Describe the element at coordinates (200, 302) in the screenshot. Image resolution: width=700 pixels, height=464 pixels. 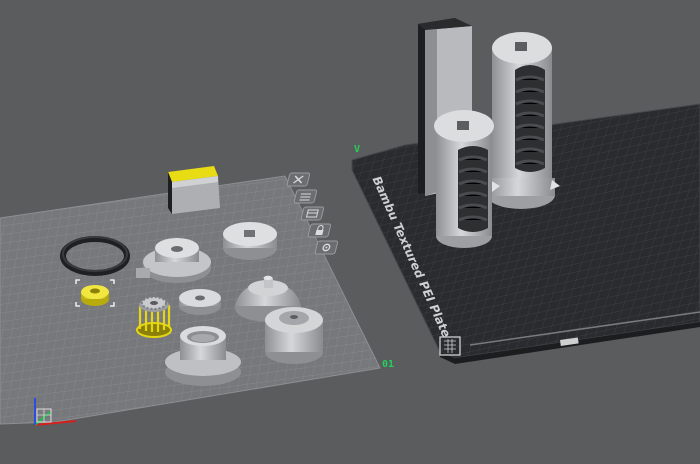
I see `small-disc-object` at that location.